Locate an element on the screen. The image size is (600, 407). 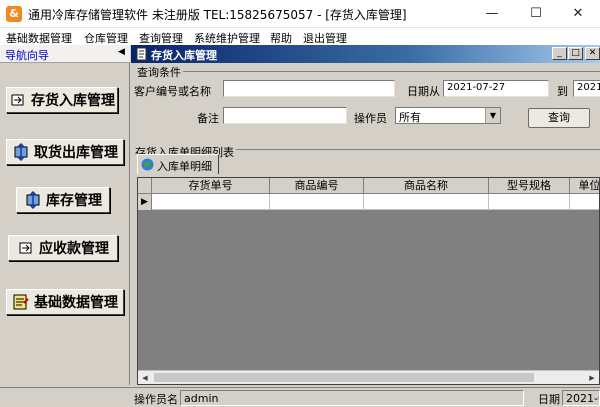
grid-header: 存货单号 商品编号 商品名称 型号规格 单位 is located at coordinates (368, 186).